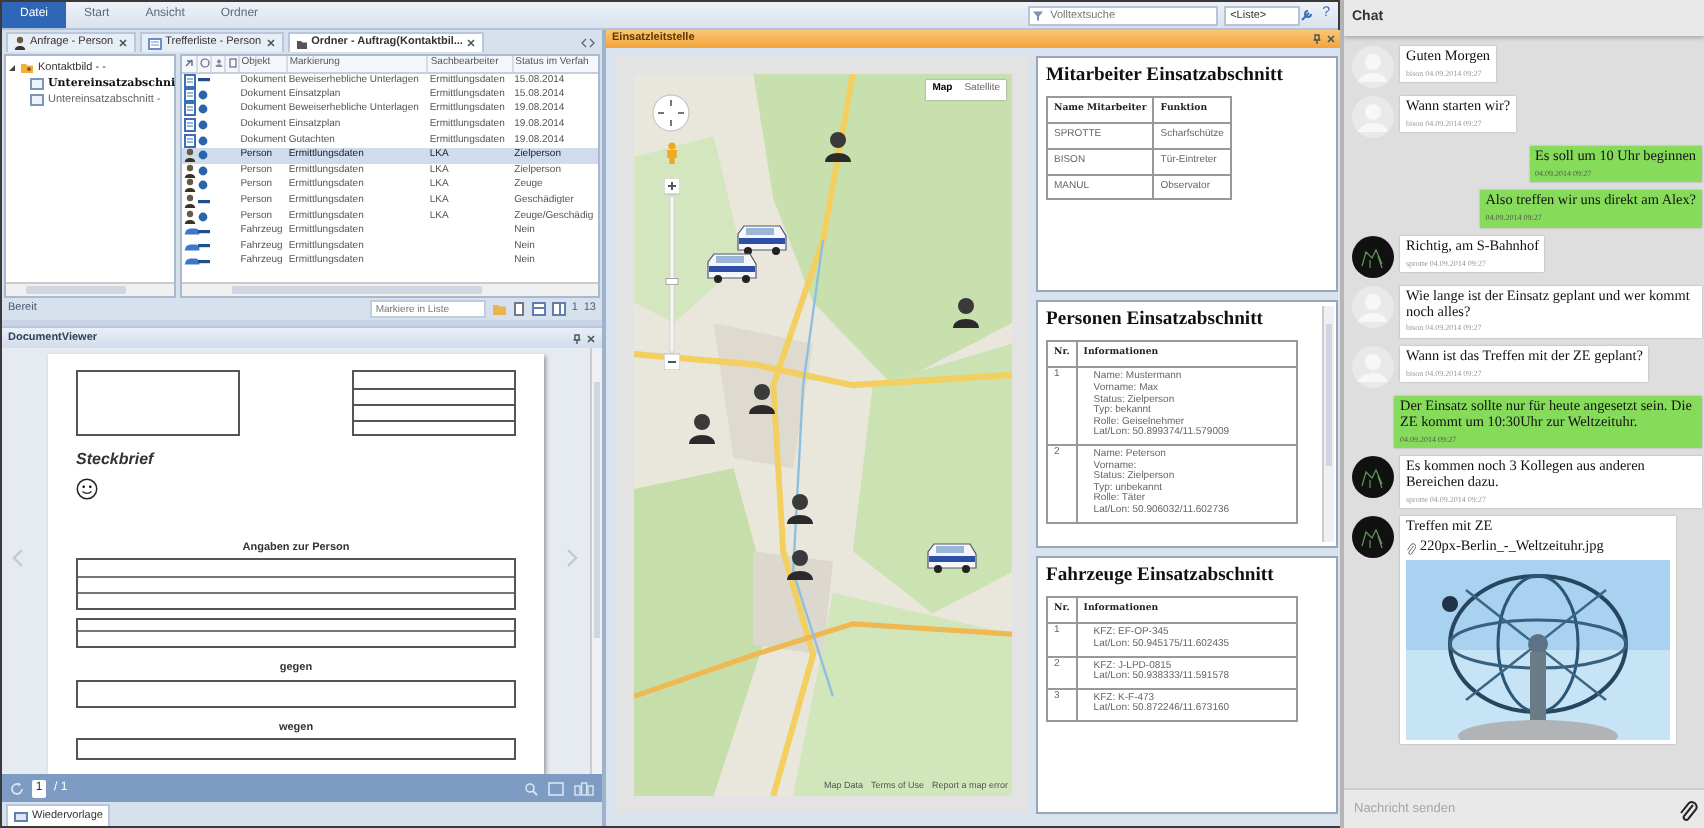 The height and width of the screenshot is (828, 1704). What do you see at coordinates (1038, 15) in the screenshot?
I see `funnel-icon` at bounding box center [1038, 15].